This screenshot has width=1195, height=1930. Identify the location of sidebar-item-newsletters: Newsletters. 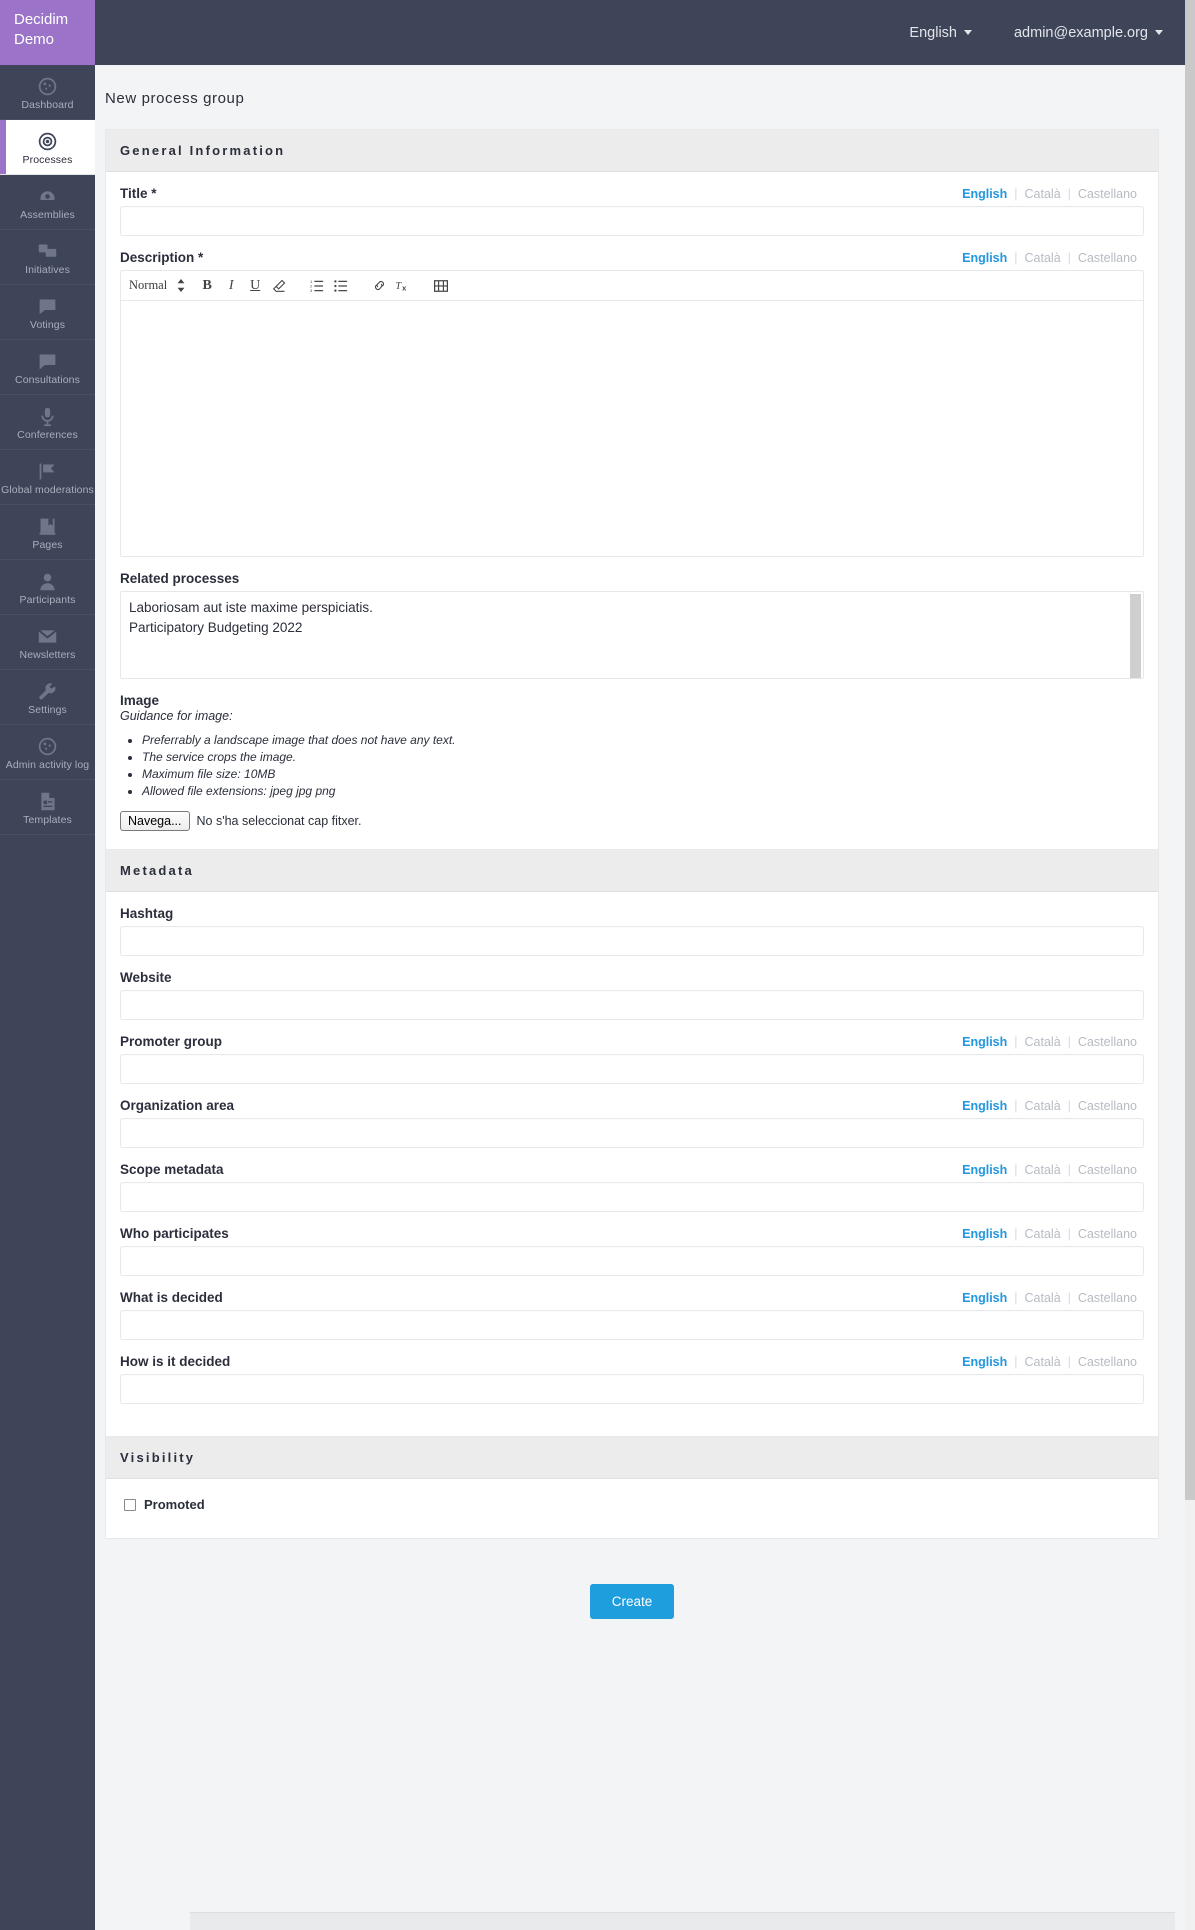
(47, 642).